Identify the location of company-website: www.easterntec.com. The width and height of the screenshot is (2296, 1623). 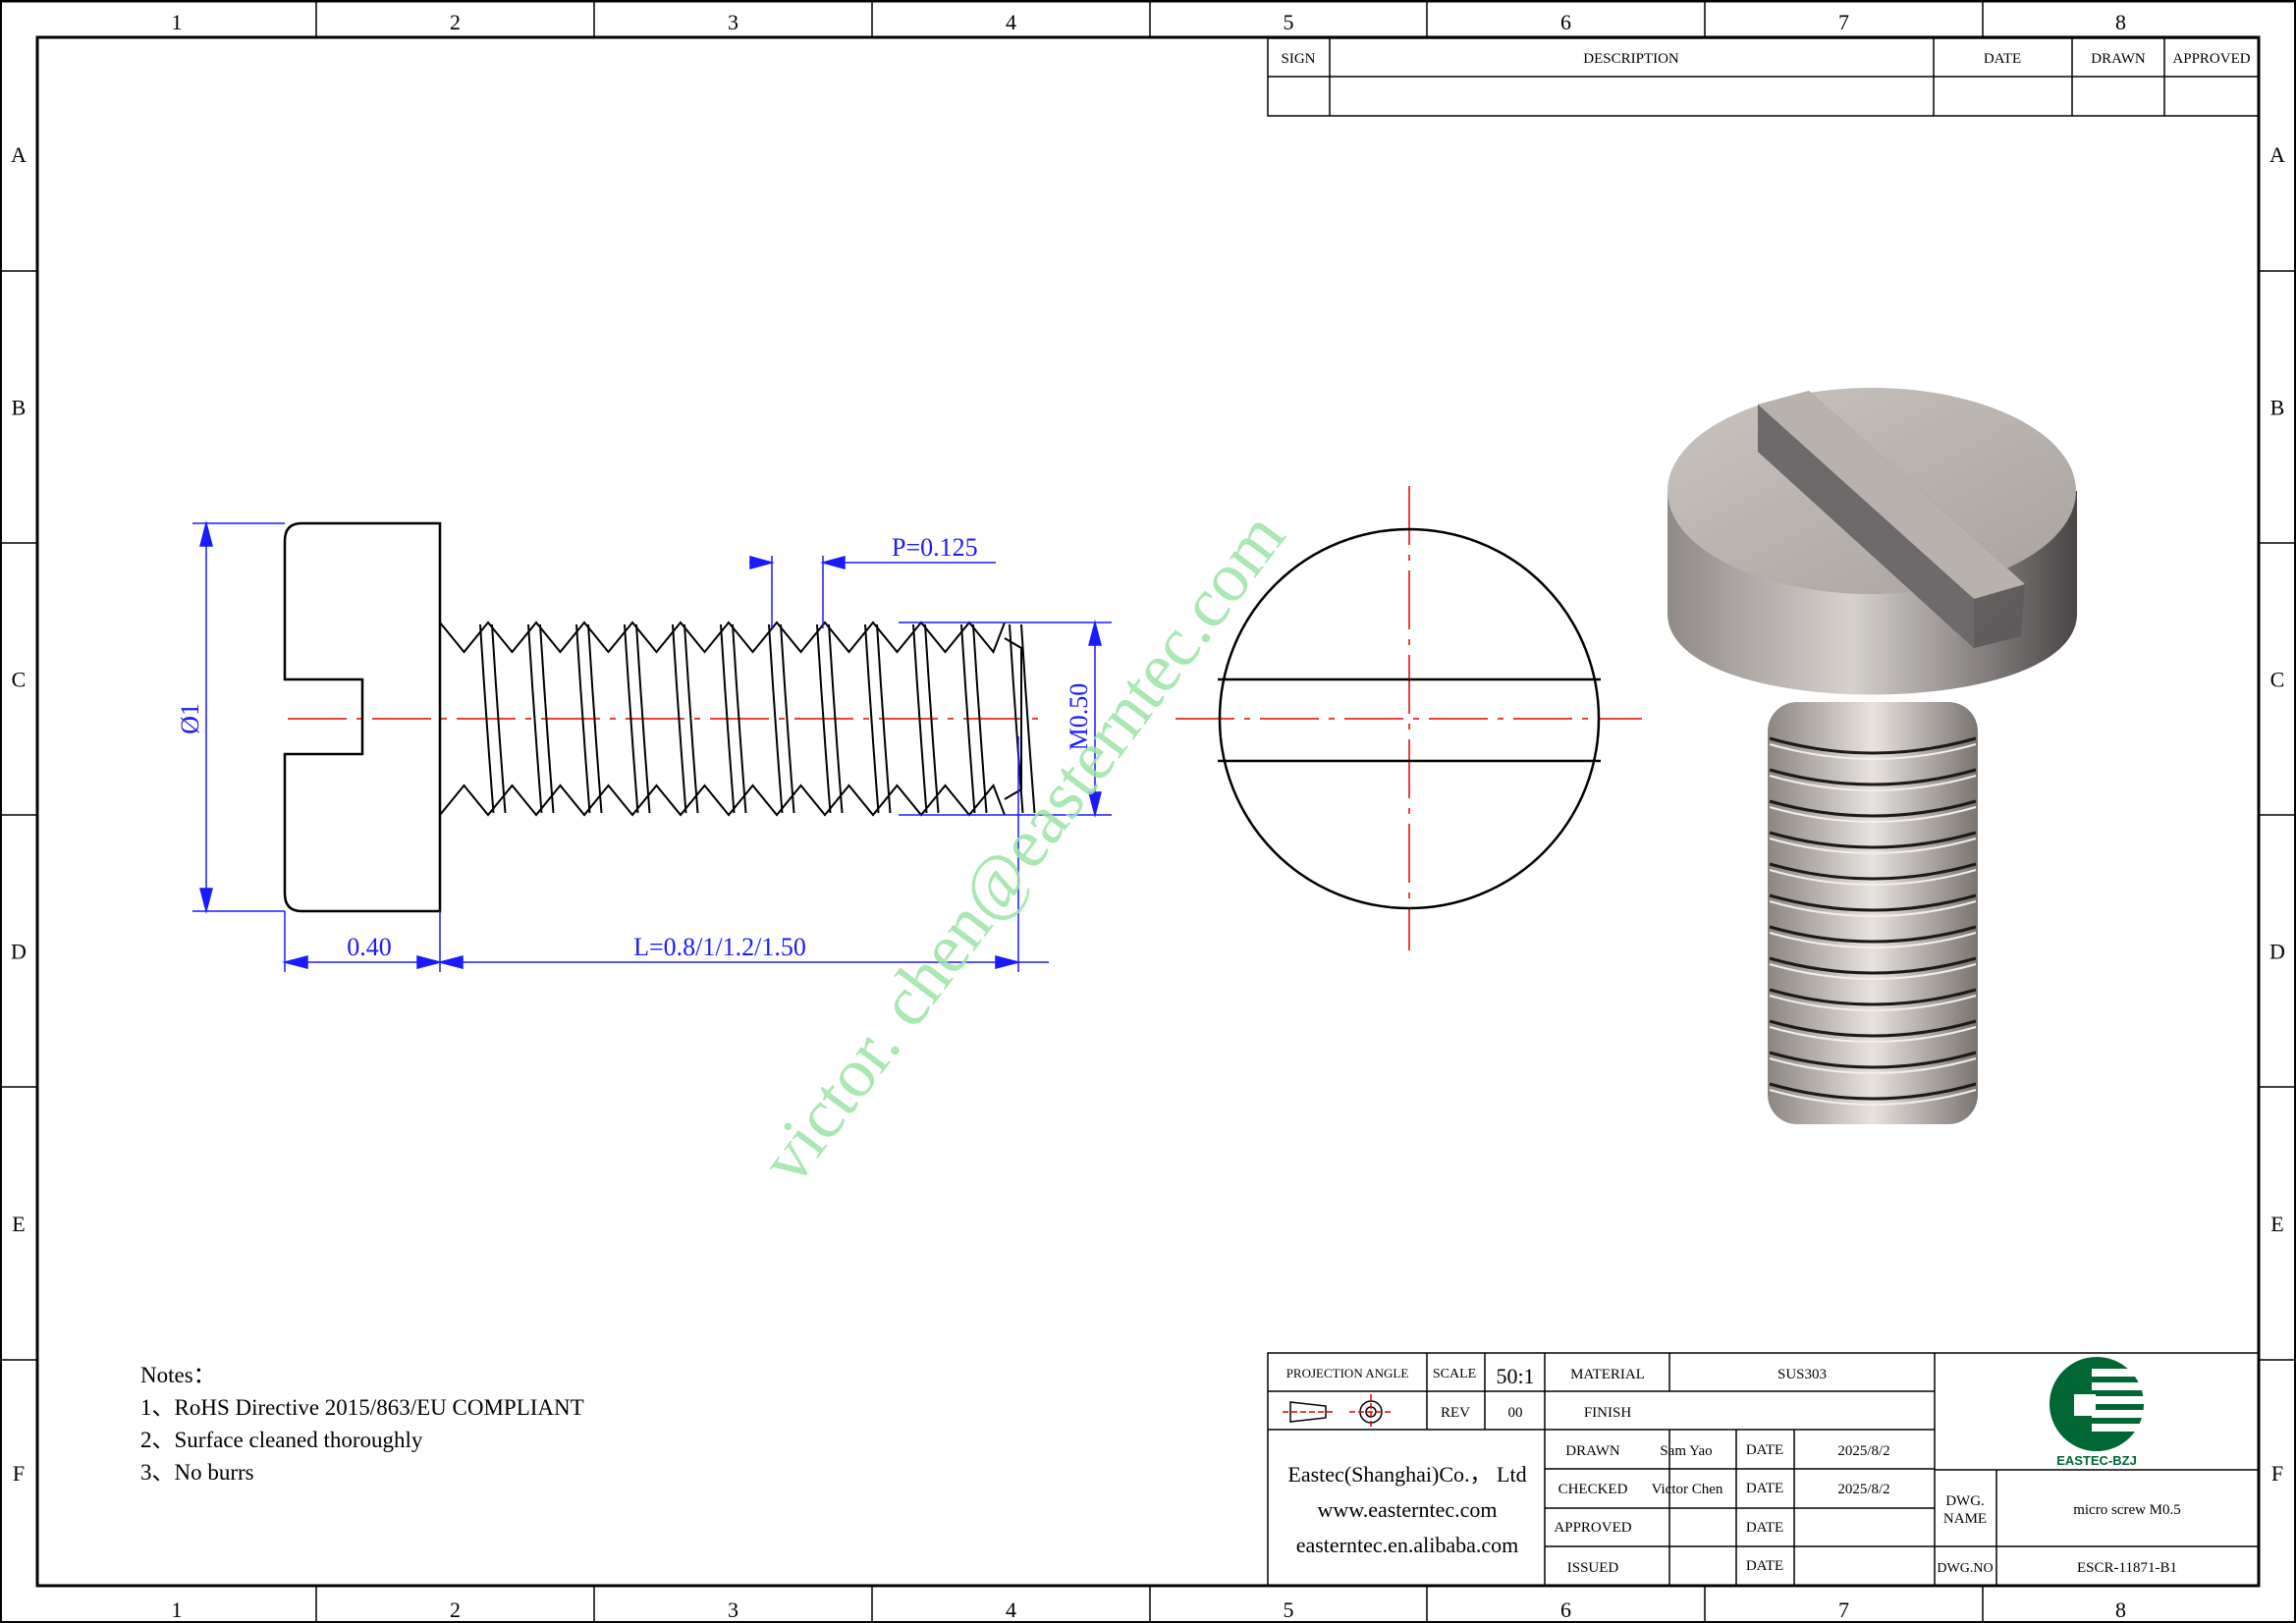
(1407, 1509).